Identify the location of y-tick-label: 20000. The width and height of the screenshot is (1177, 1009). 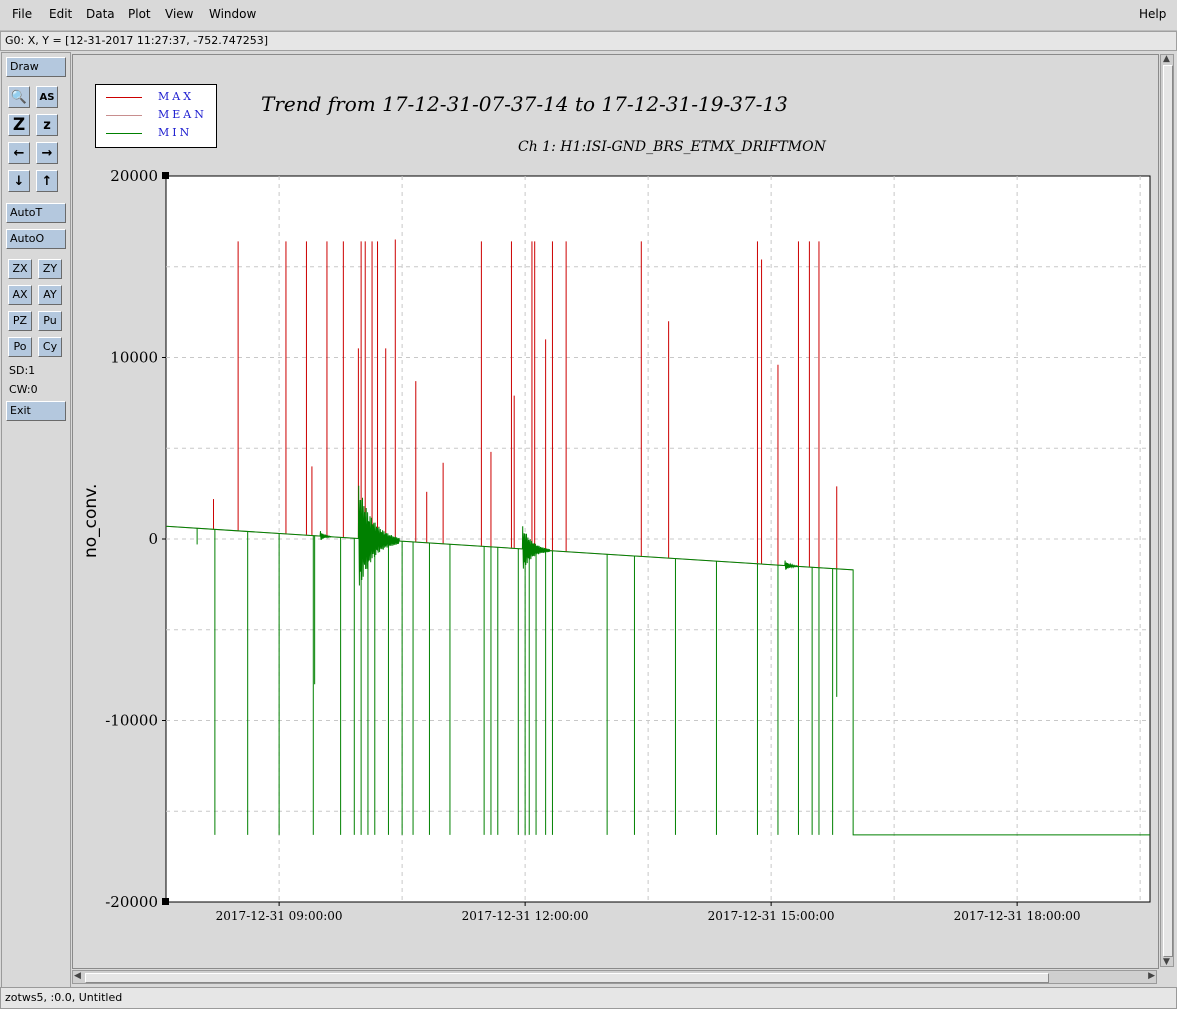
(134, 176).